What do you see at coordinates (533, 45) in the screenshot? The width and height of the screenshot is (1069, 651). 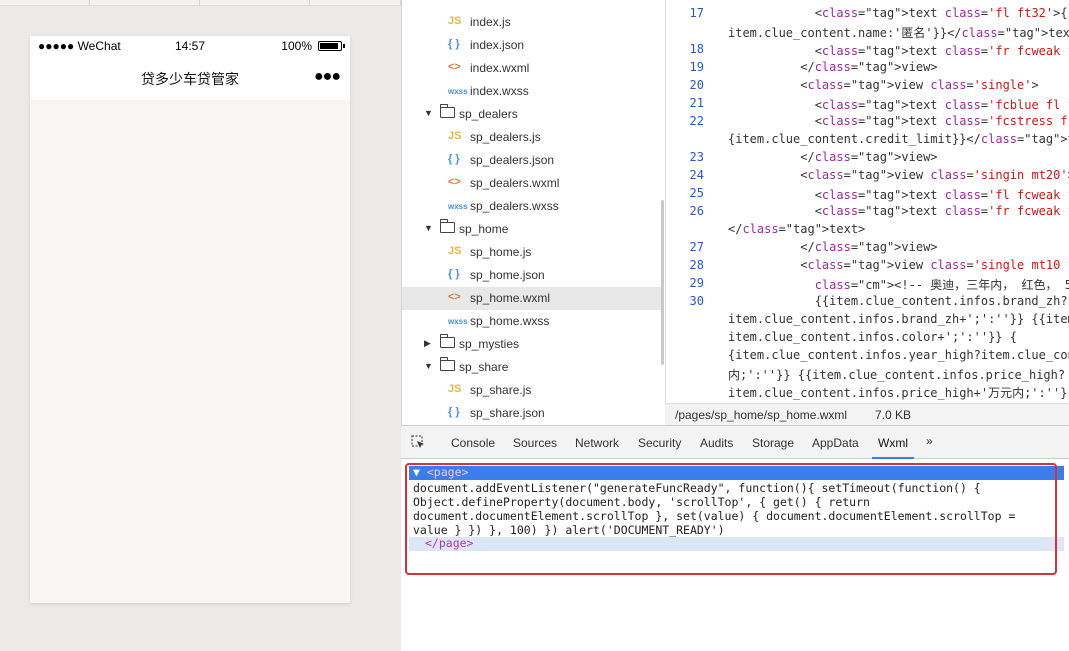 I see `tree-file: { } index.json` at bounding box center [533, 45].